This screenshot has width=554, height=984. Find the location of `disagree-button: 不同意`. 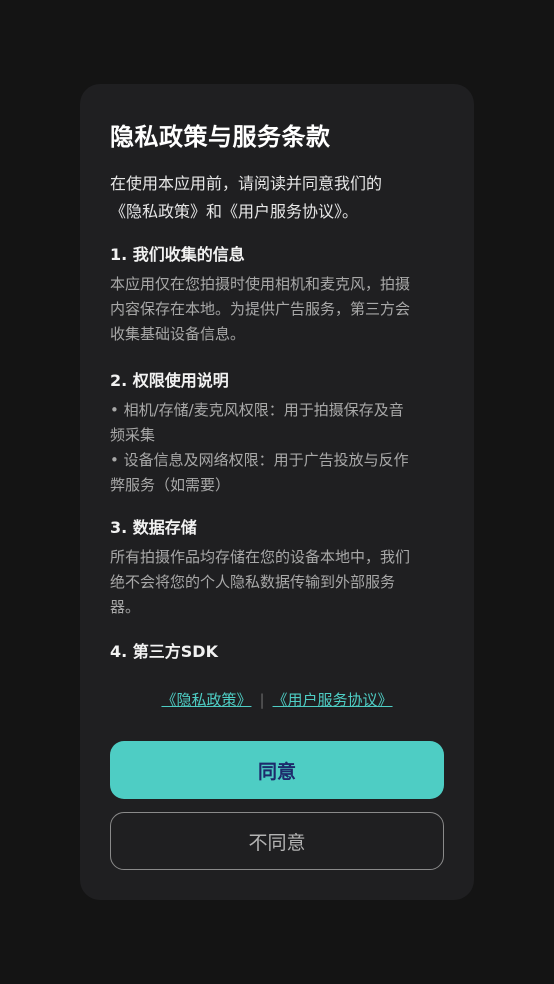

disagree-button: 不同意 is located at coordinates (277, 841).